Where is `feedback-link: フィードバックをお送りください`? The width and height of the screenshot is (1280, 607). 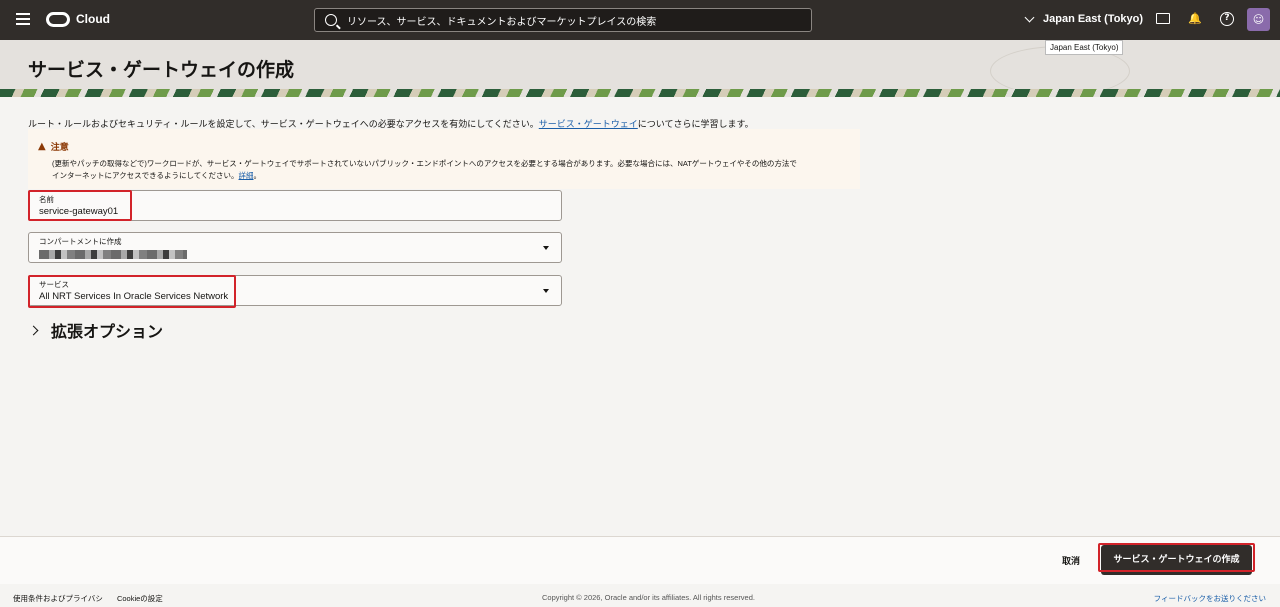
feedback-link: フィードバックをお送りください is located at coordinates (1210, 598).